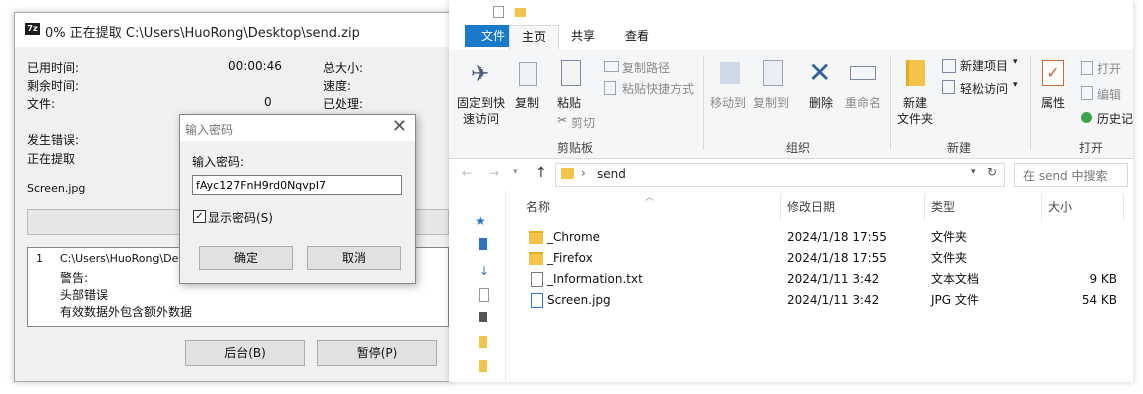 This screenshot has width=1143, height=394. What do you see at coordinates (984, 65) in the screenshot?
I see `new-item-button: 新建项目` at bounding box center [984, 65].